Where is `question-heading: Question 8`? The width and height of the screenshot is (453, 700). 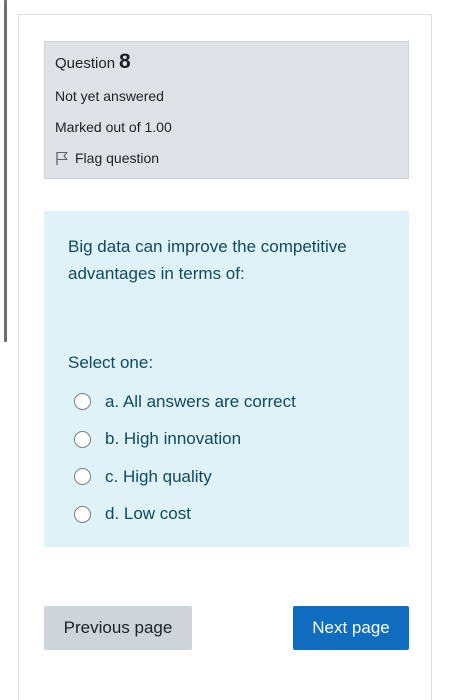
question-heading: Question 8 is located at coordinates (226, 63).